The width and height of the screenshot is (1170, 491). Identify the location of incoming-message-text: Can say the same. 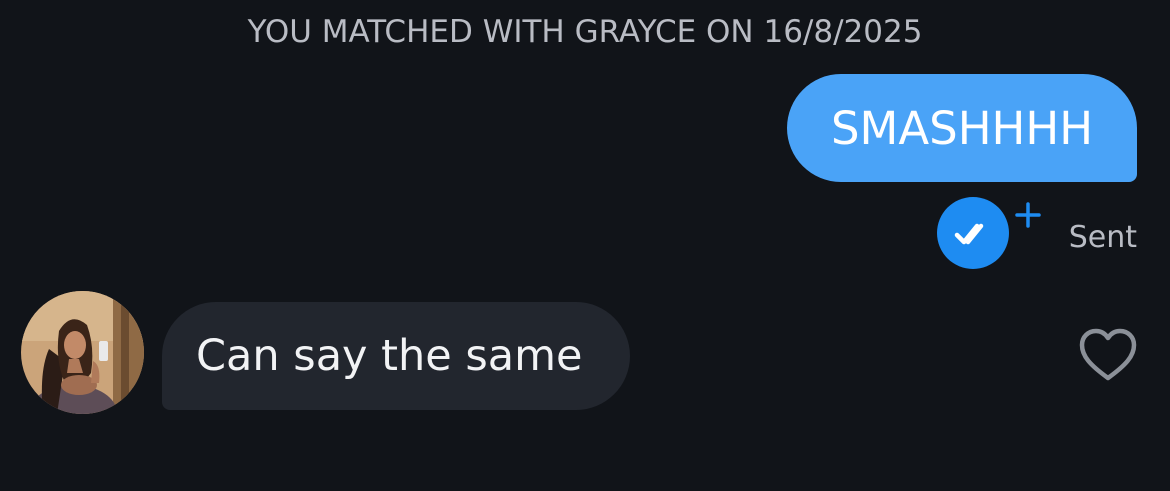
(389, 356).